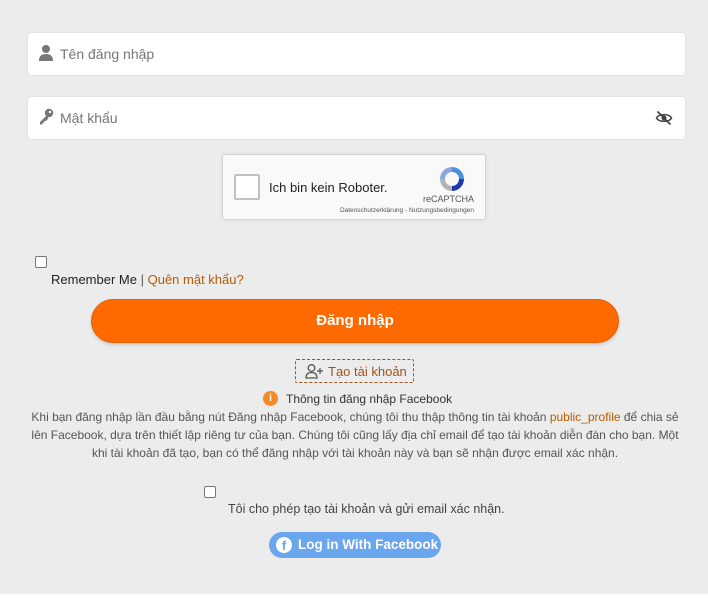 The image size is (708, 600). Describe the element at coordinates (328, 187) in the screenshot. I see `recaptcha-label: Ich bin kein Roboter.` at that location.